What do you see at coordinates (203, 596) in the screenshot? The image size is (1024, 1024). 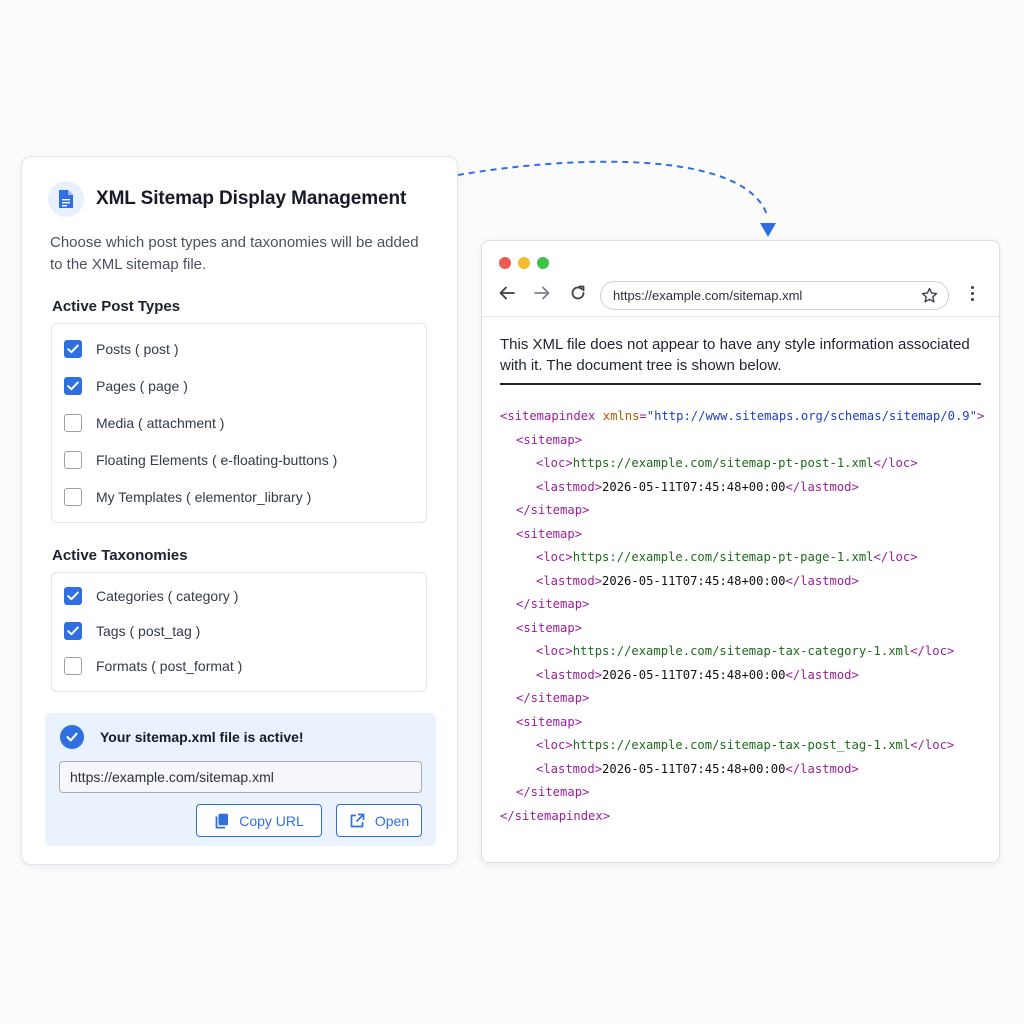 I see `checkbox-slug: category` at bounding box center [203, 596].